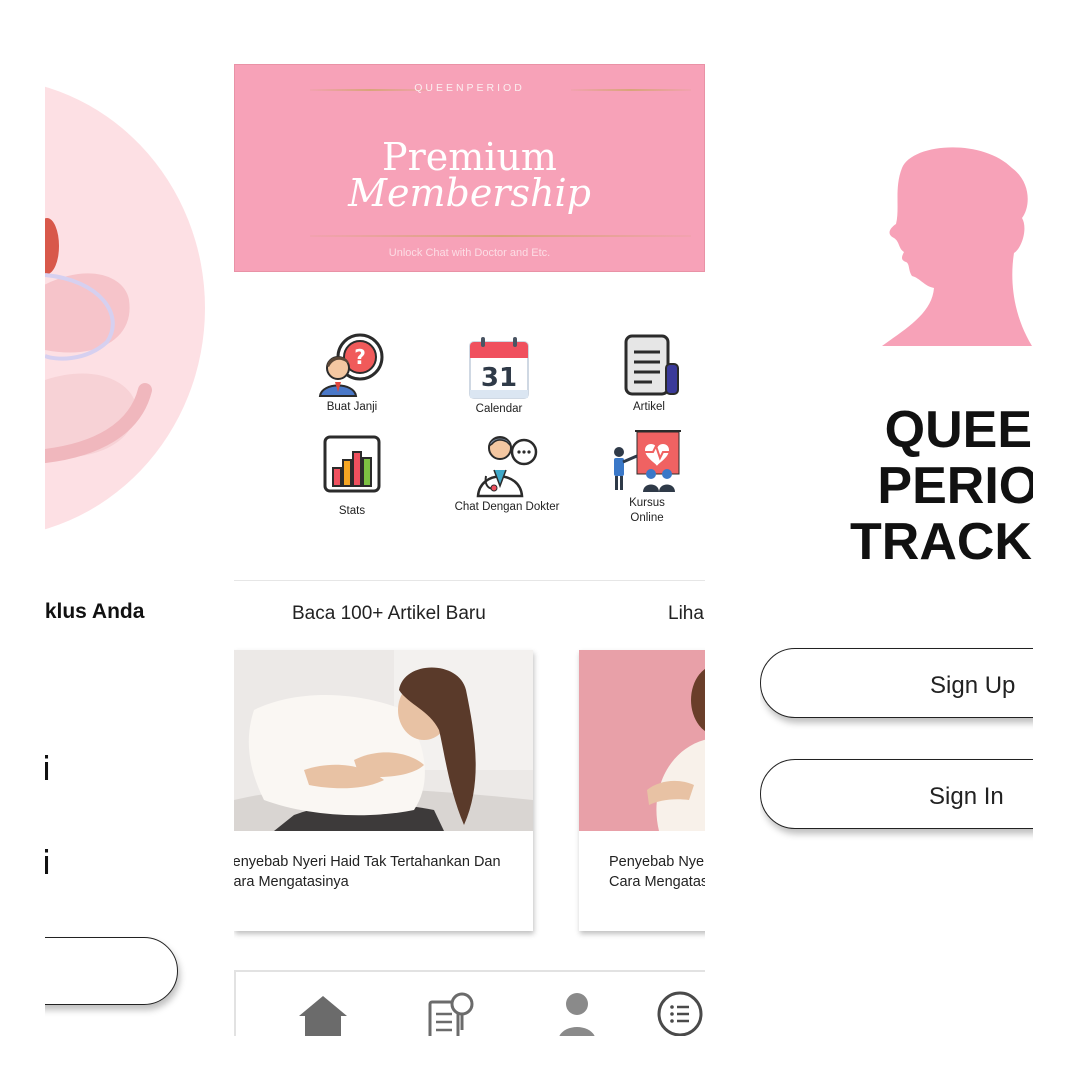 Image resolution: width=1080 pixels, height=1080 pixels. Describe the element at coordinates (469, 88) in the screenshot. I see `banner-brand: QUEENPERIOD` at that location.